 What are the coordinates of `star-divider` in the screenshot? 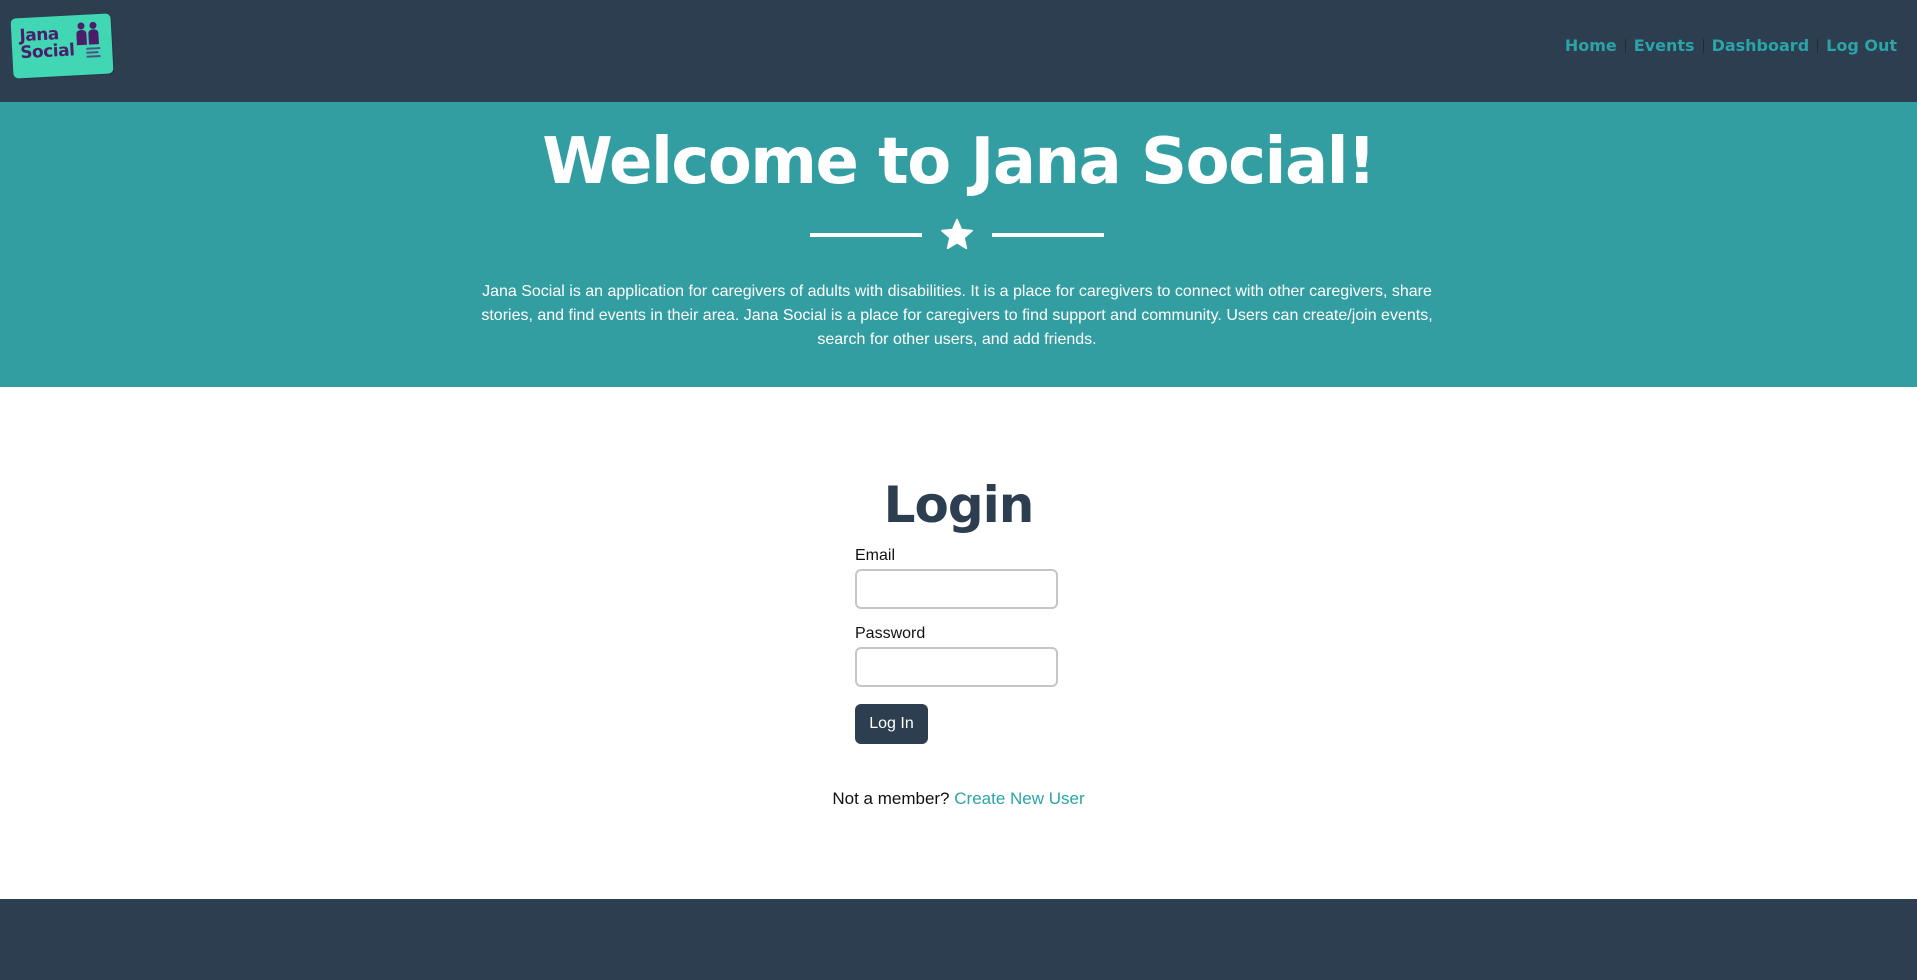 It's located at (957, 235).